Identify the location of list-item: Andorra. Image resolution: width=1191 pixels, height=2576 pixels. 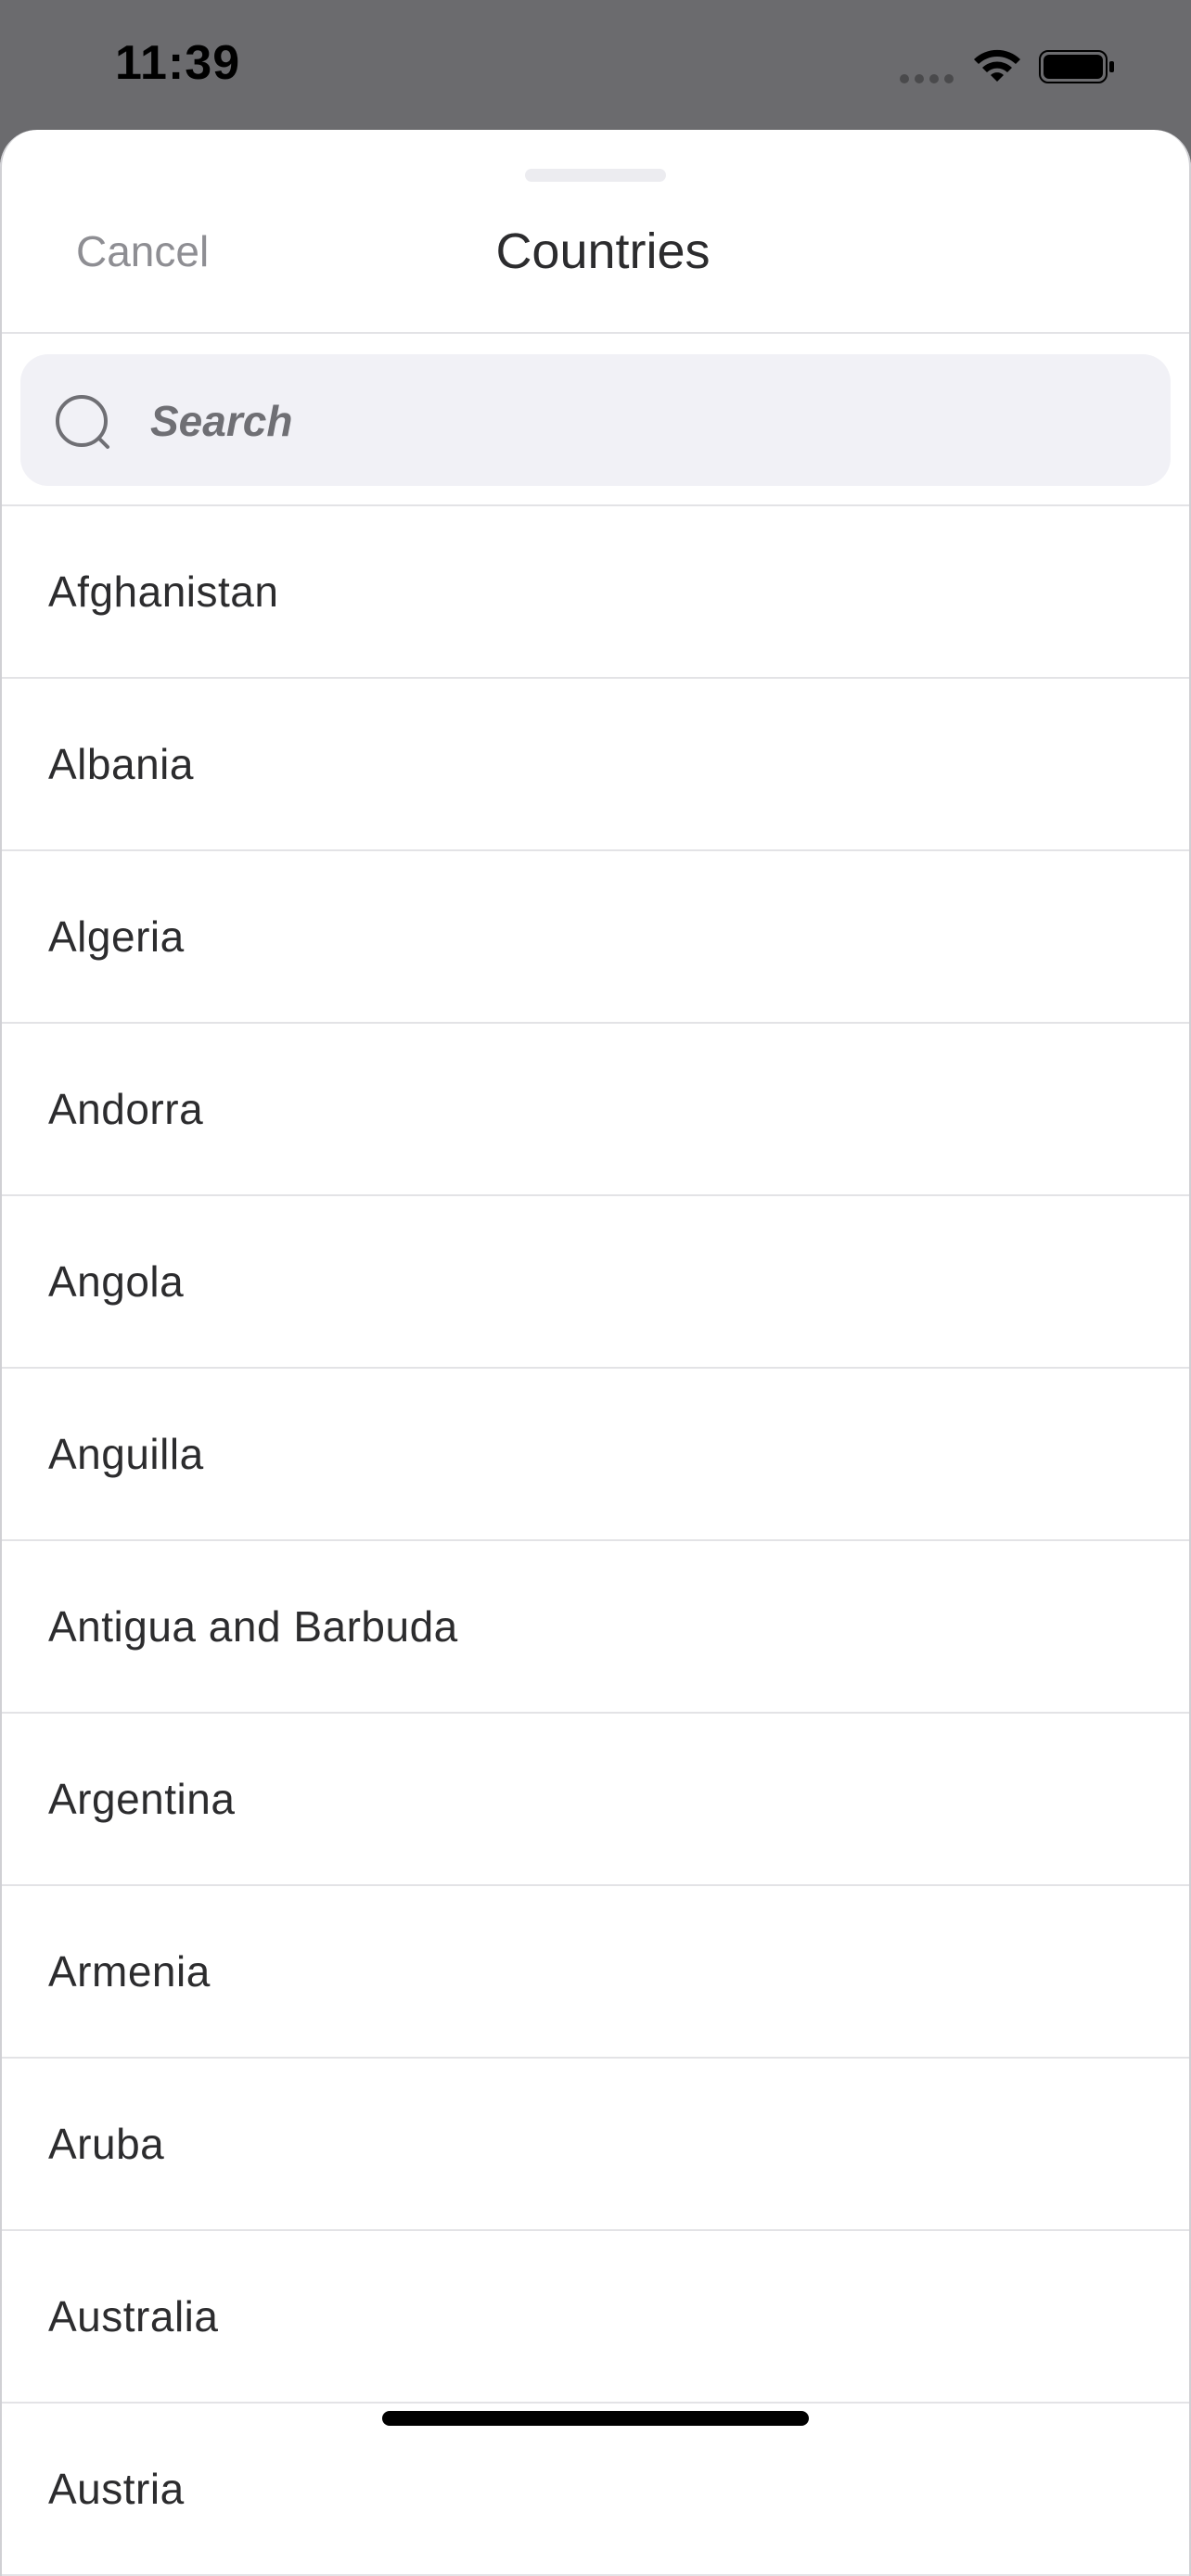
(595, 1110).